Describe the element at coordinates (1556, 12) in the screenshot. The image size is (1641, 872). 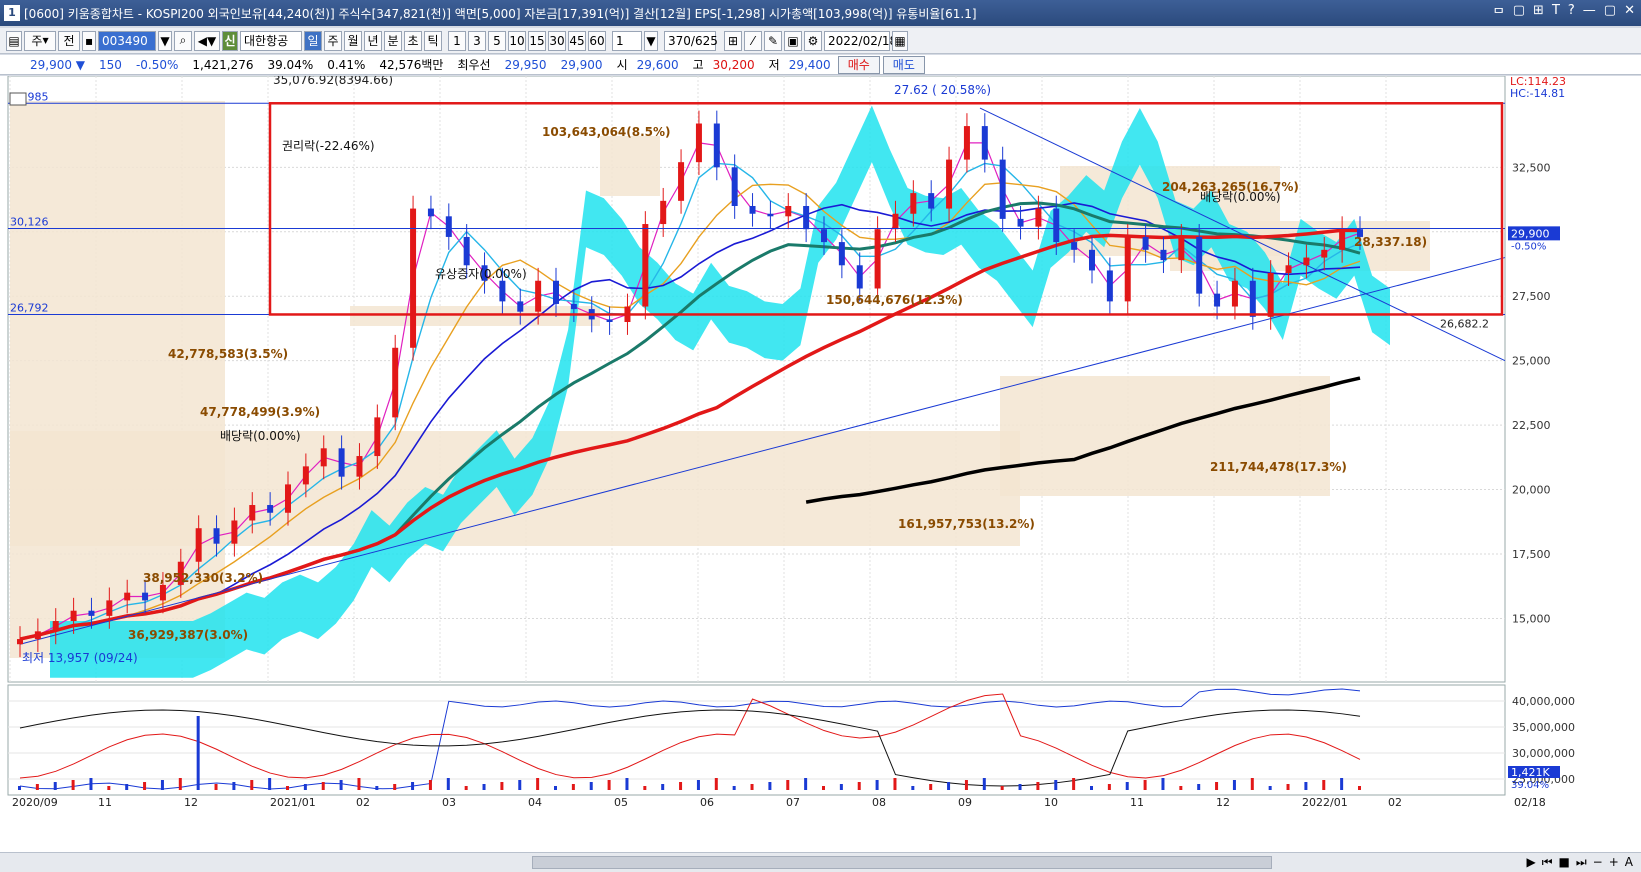
I see `font-icon: T` at that location.